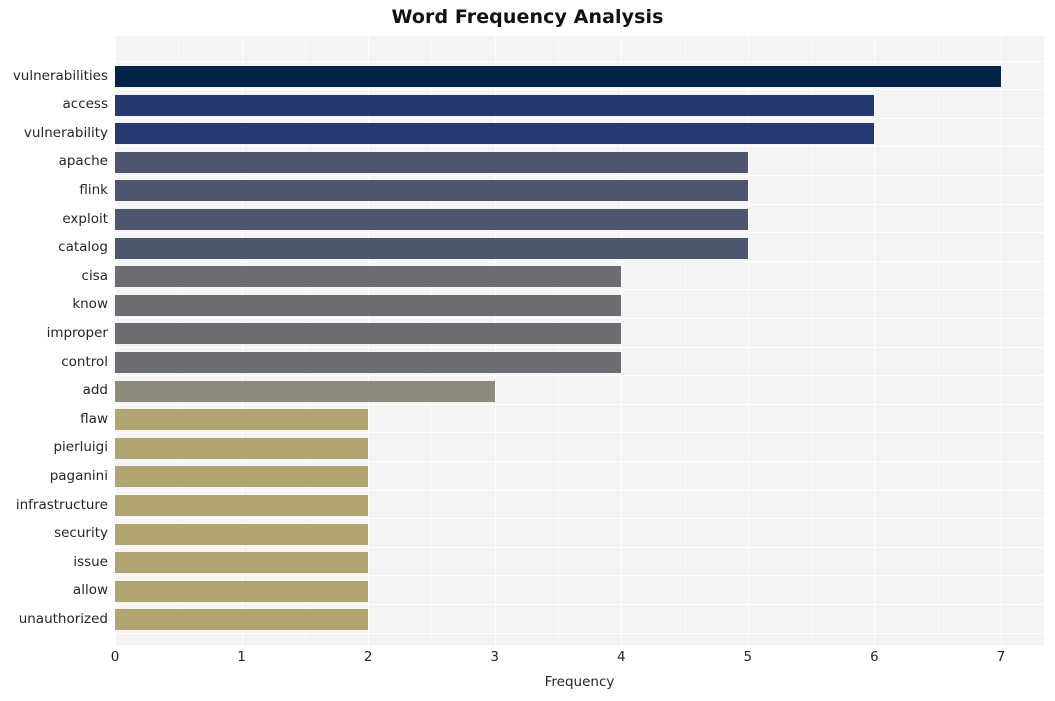 Image resolution: width=1055 pixels, height=701 pixels. I want to click on x-axis-tick-label: 3, so click(494, 657).